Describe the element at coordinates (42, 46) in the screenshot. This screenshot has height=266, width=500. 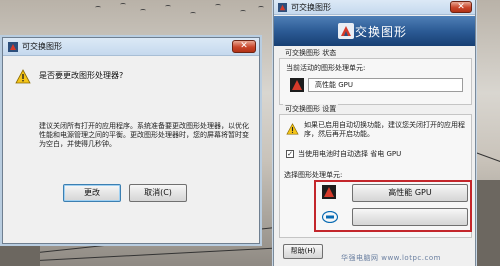
I see `confirm-dialog-title: 可交换图形` at that location.